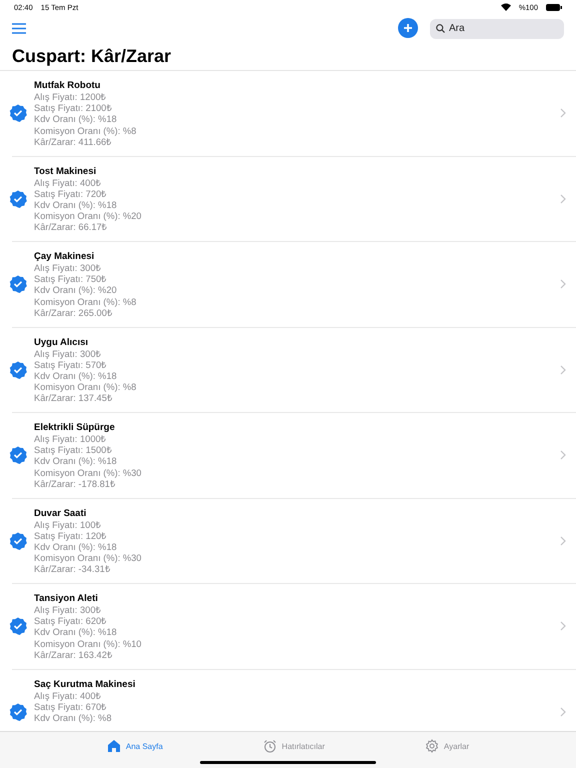  Describe the element at coordinates (72, 570) in the screenshot. I see `product-detail: Kâr/Zarar: -34.31₺` at that location.